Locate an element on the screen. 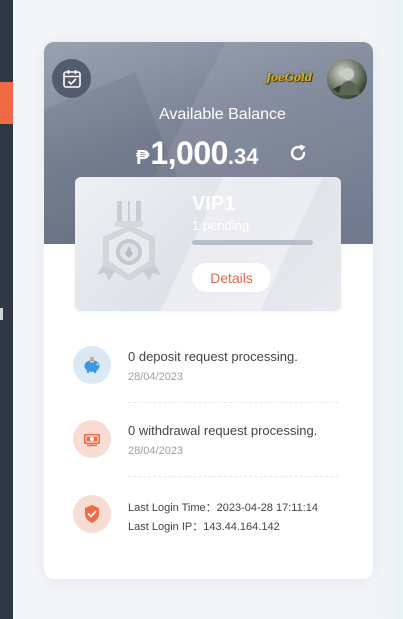  currency-symbol: ₱ is located at coordinates (143, 158).